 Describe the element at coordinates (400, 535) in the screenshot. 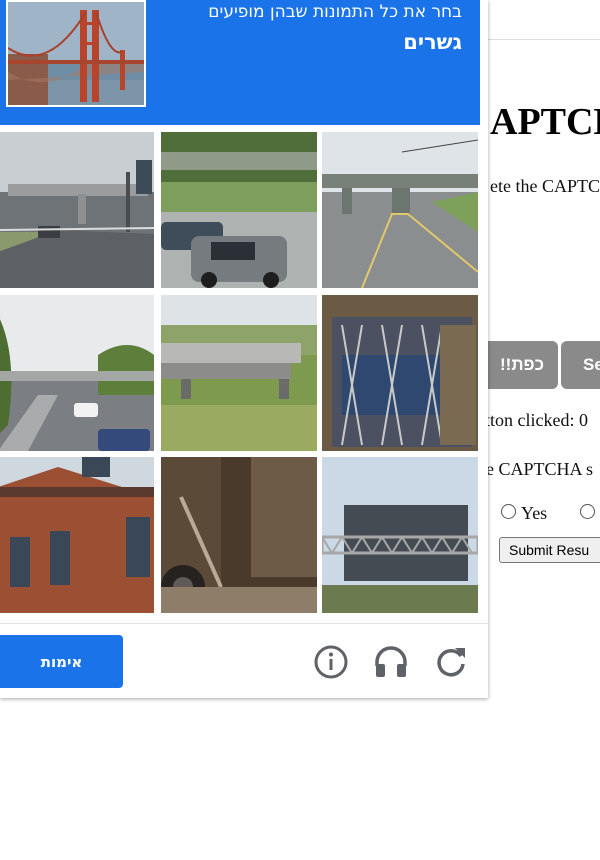

I see `captcha-tile-road-sign-gantry` at that location.